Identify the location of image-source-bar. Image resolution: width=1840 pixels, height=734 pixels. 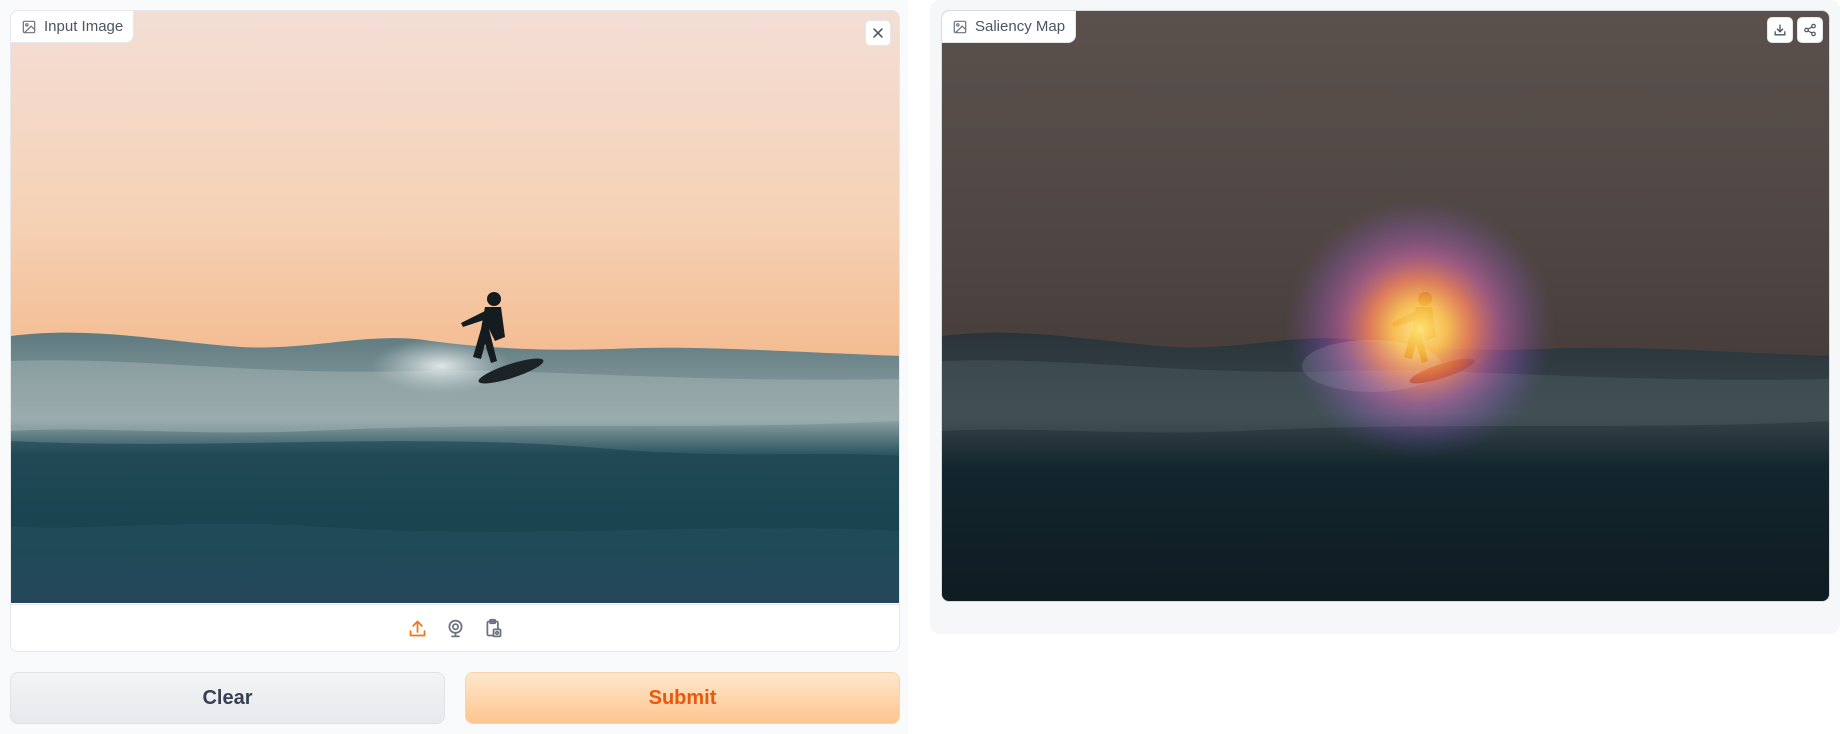
(455, 627).